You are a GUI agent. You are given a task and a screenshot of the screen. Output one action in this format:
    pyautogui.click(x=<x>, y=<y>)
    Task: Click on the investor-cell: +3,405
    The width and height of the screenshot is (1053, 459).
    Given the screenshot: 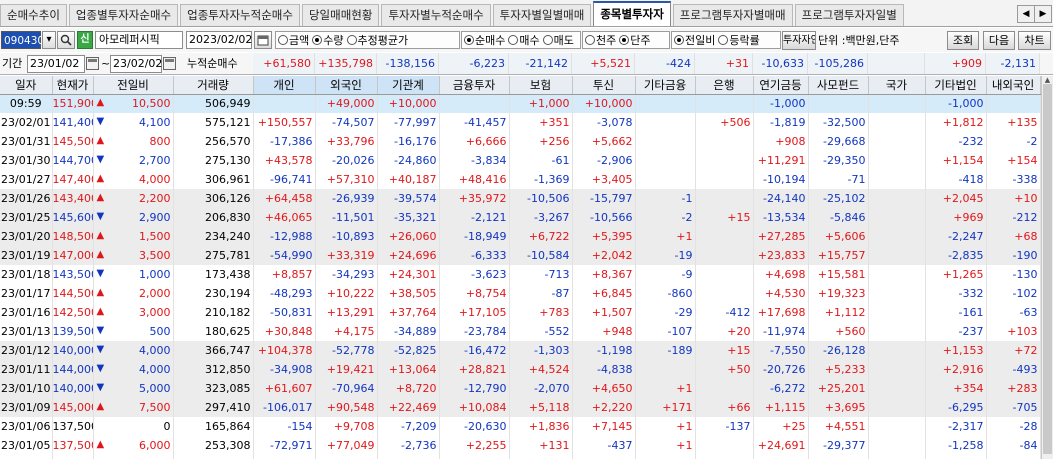 What is the action you would take?
    pyautogui.click(x=604, y=179)
    